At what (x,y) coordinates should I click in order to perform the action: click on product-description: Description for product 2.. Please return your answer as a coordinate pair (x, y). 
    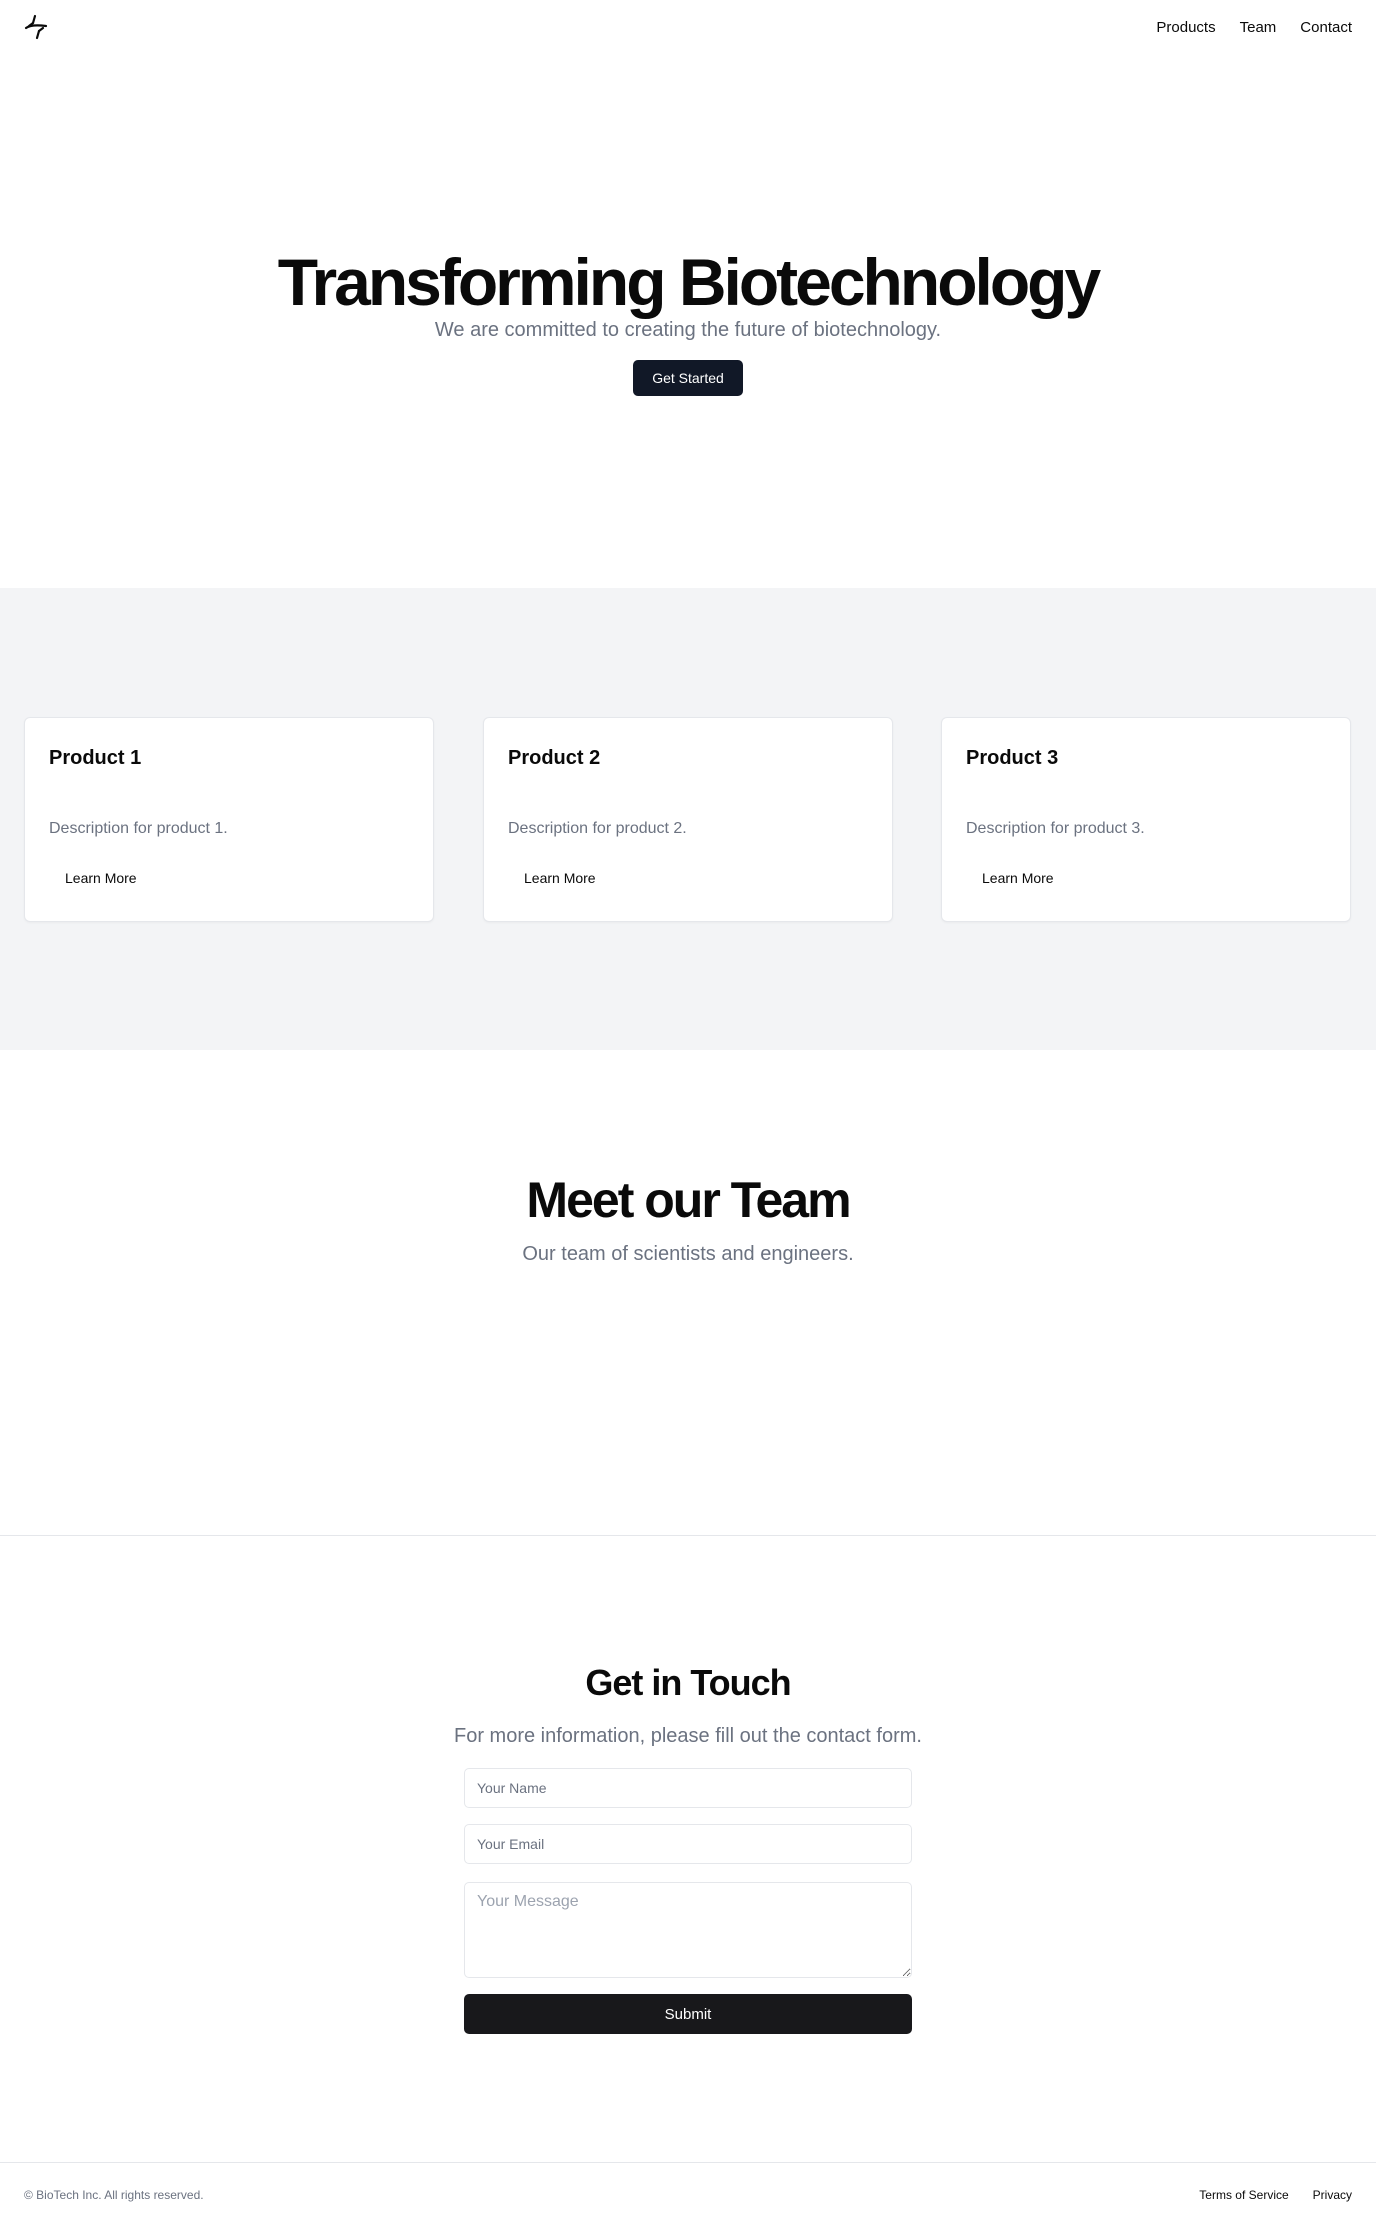
    Looking at the image, I should click on (597, 828).